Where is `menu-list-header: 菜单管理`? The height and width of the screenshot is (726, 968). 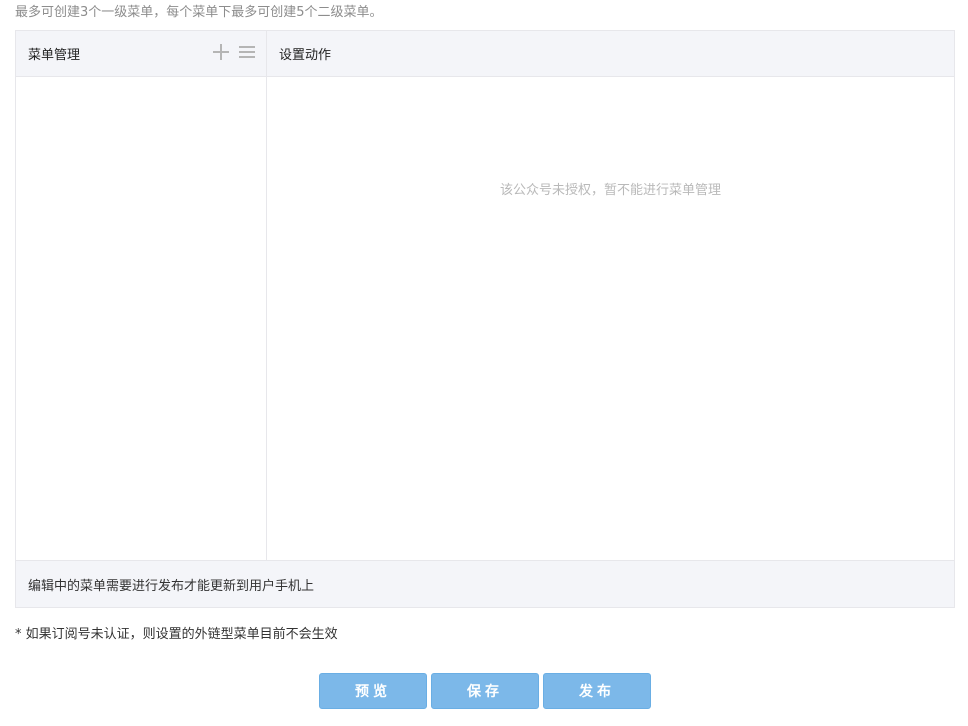
menu-list-header: 菜单管理 is located at coordinates (141, 54).